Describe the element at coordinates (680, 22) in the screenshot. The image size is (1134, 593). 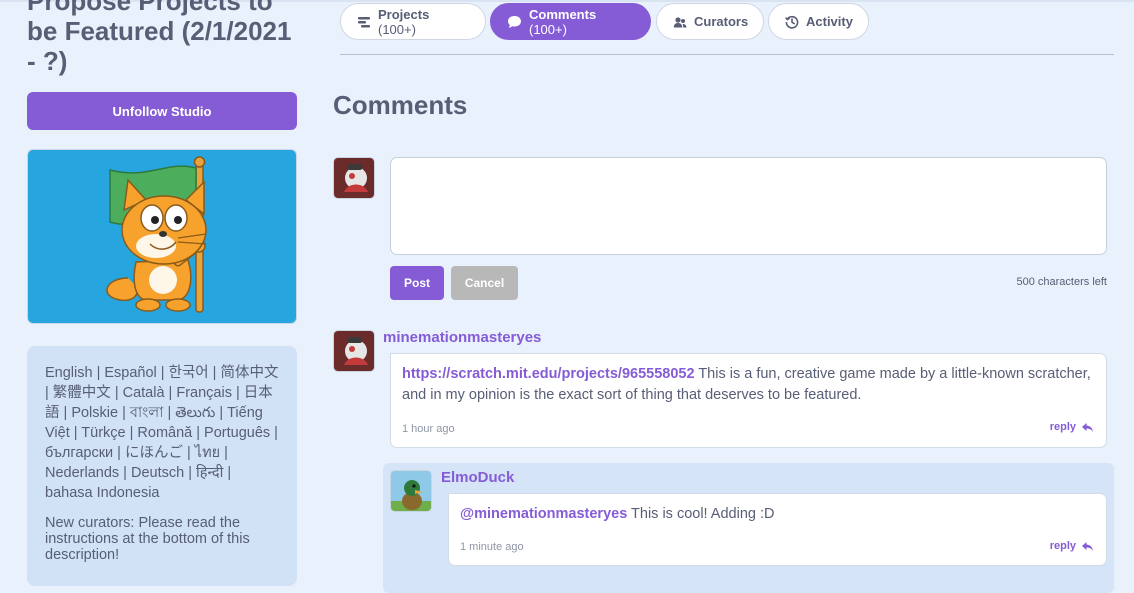
I see `curators-icon` at that location.